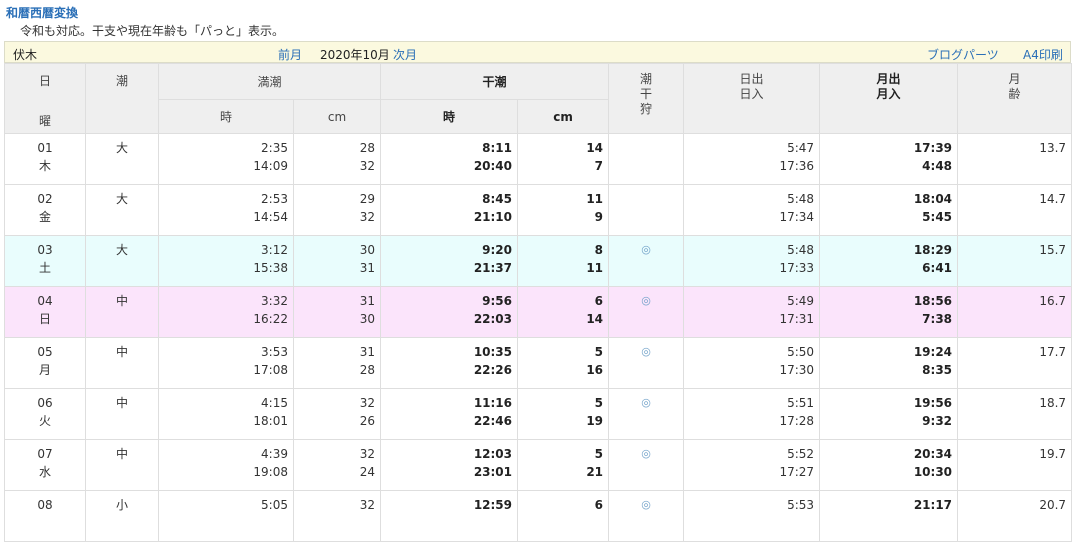 The image size is (1080, 542). What do you see at coordinates (563, 159) in the screenshot?
I see `low-cm-cell: 14 7` at bounding box center [563, 159].